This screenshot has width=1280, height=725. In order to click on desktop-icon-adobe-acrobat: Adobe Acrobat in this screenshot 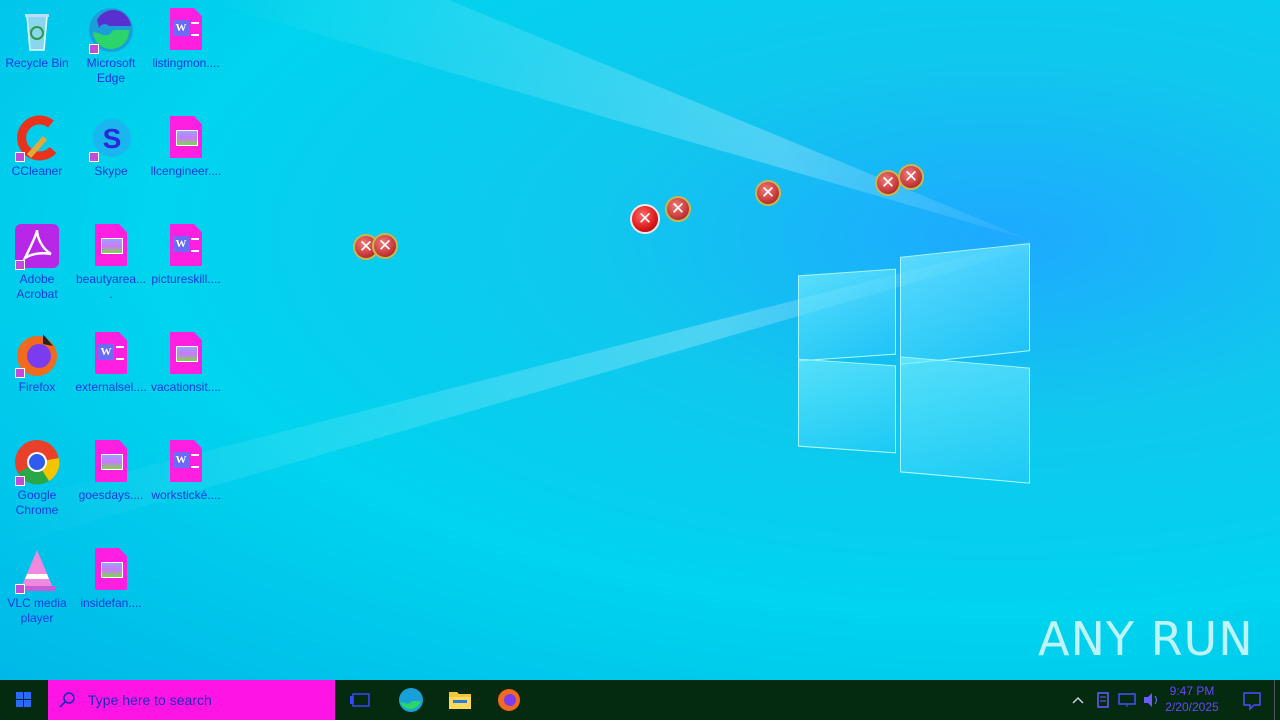, I will do `click(37, 262)`.